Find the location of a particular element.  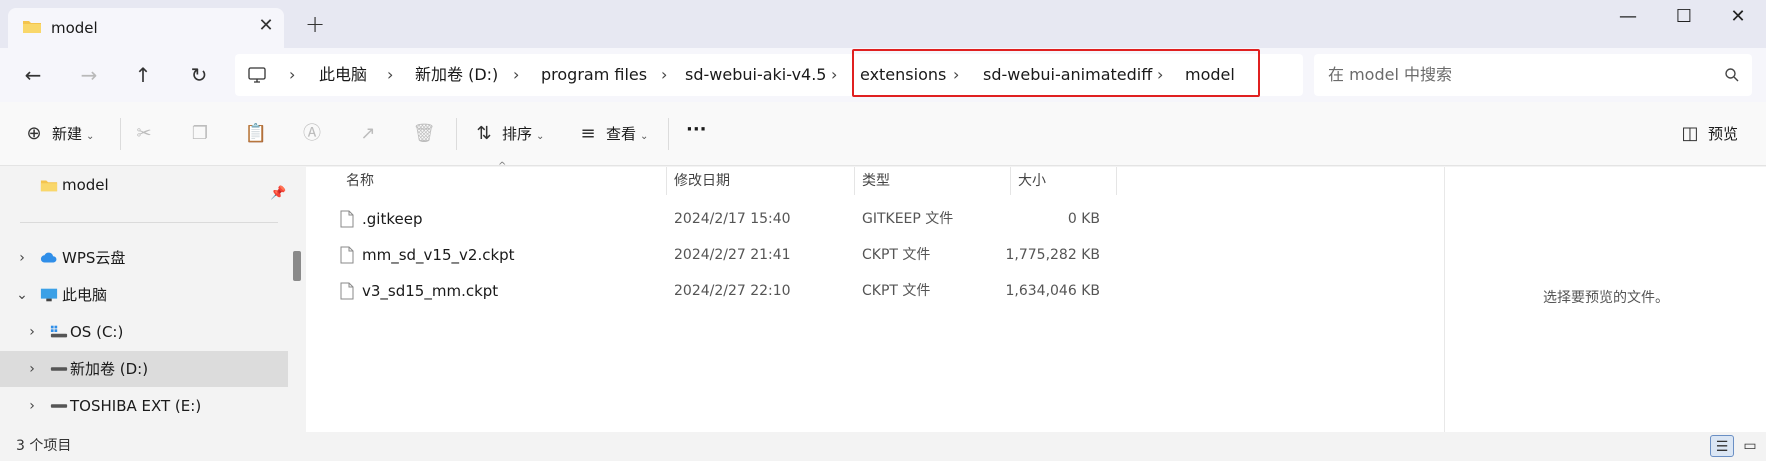

new-tab-button: + is located at coordinates (315, 25).